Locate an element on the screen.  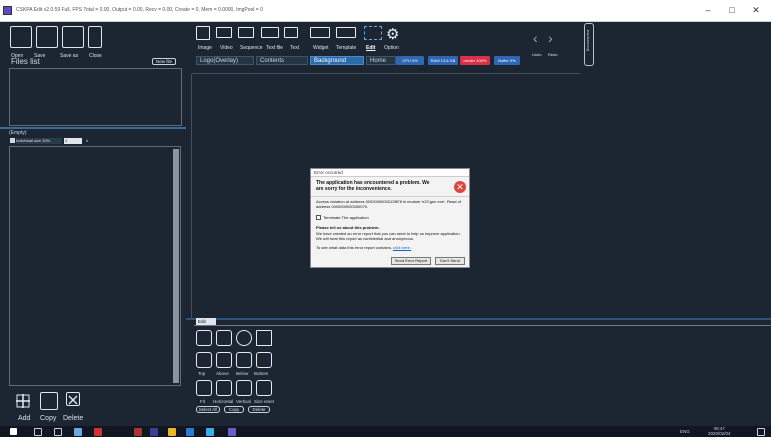
align-above-label: Above is located at coordinates (222, 373).